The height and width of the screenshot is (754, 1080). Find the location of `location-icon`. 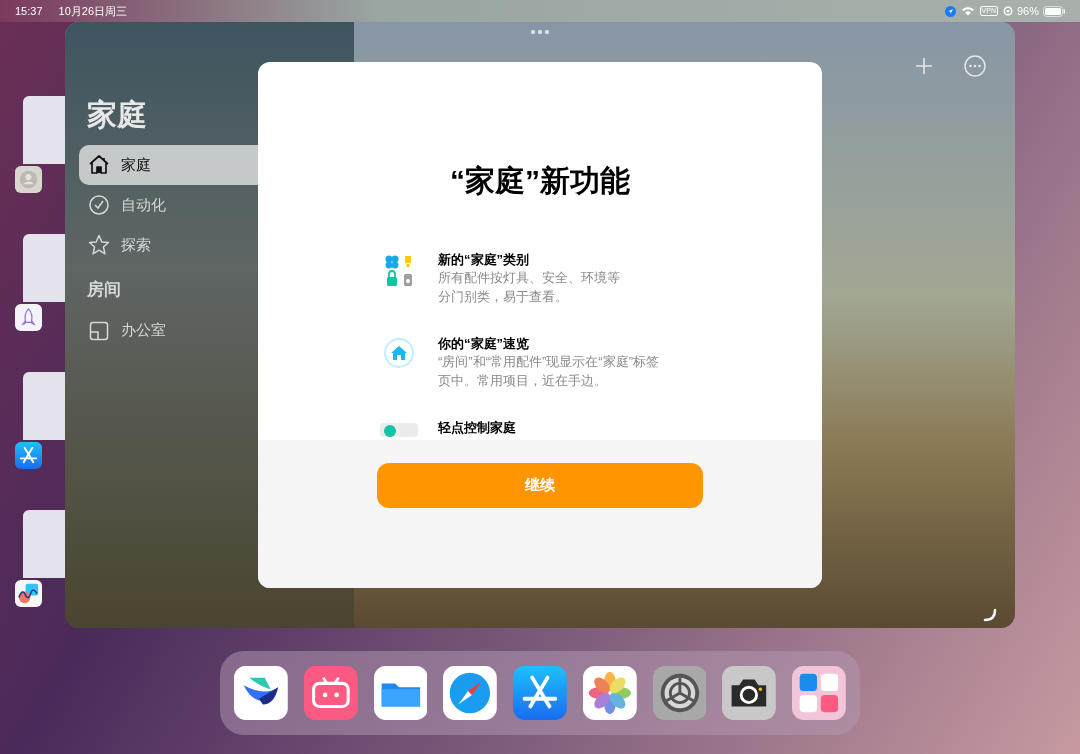

location-icon is located at coordinates (950, 11).